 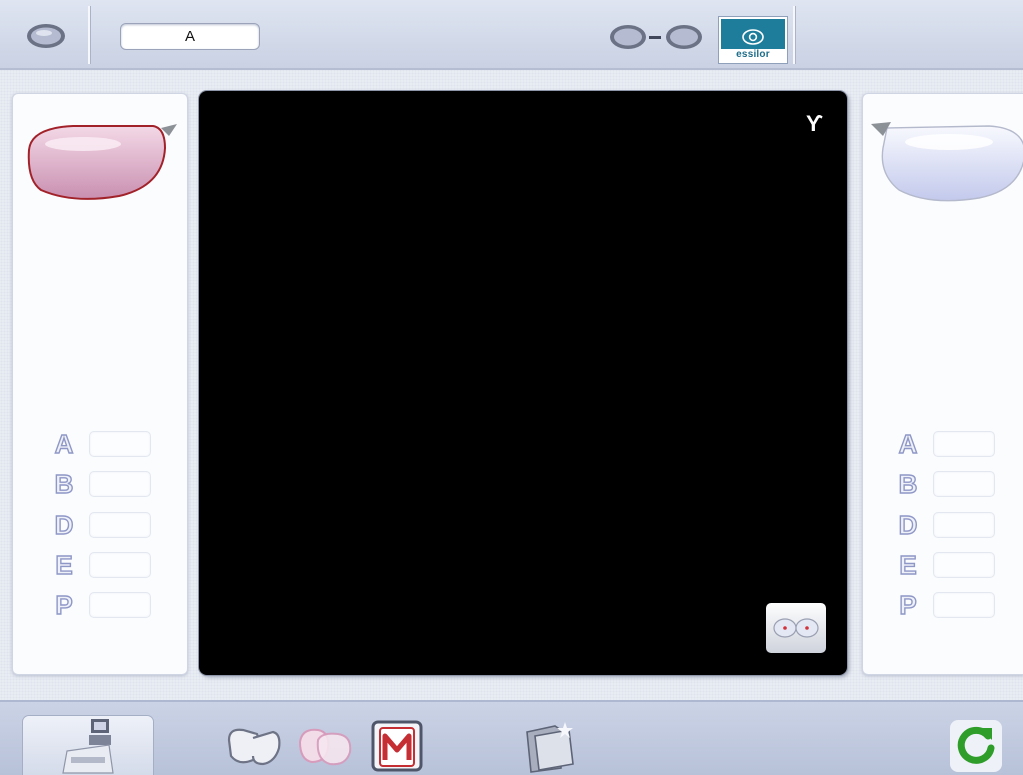 I want to click on brand-name: essilor, so click(x=753, y=55).